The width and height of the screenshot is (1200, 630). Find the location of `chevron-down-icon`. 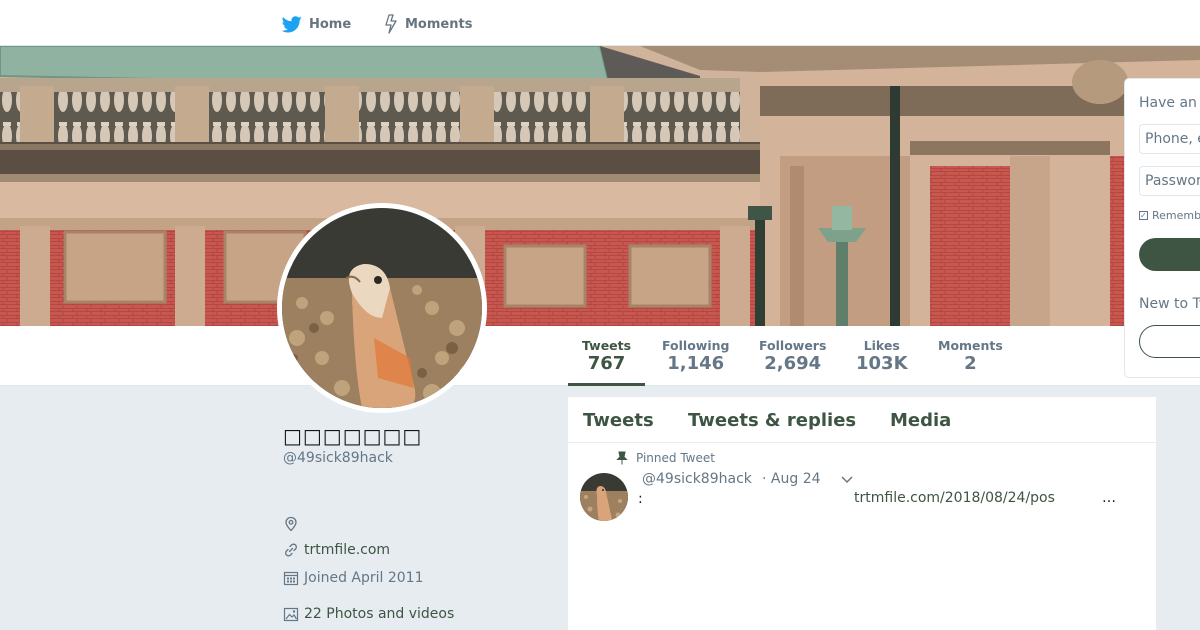

chevron-down-icon is located at coordinates (847, 480).